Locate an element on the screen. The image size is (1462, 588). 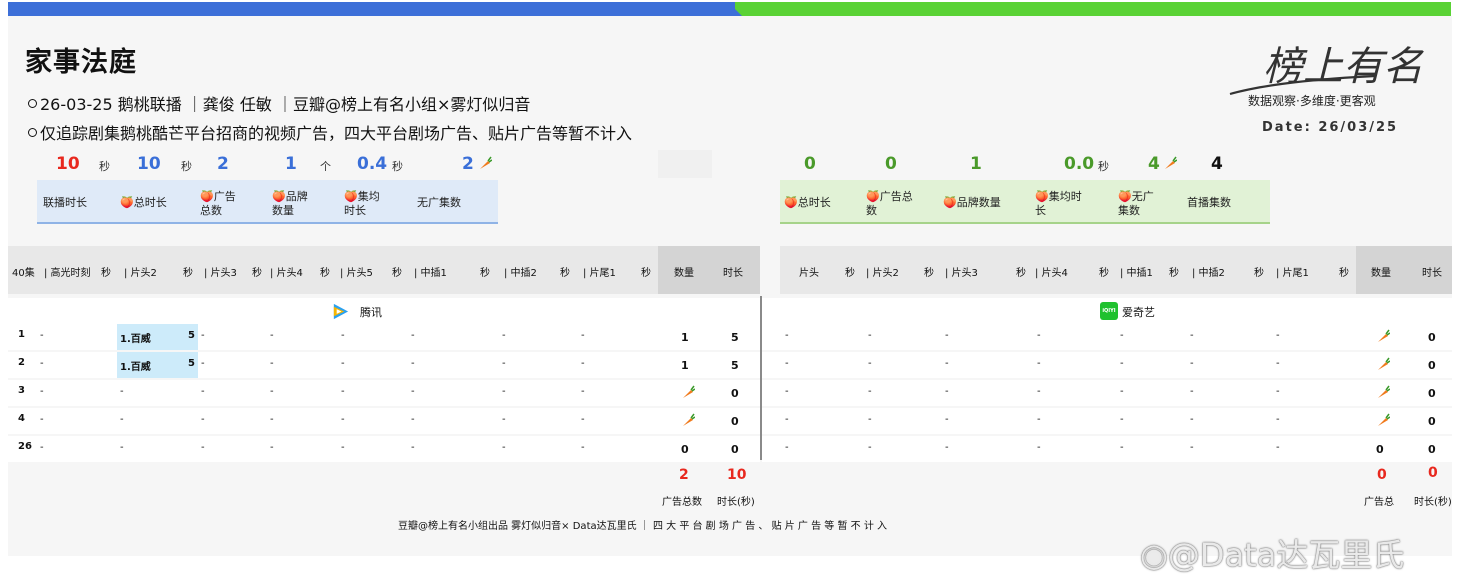
table-header-cell: 40集 is located at coordinates (23, 273).